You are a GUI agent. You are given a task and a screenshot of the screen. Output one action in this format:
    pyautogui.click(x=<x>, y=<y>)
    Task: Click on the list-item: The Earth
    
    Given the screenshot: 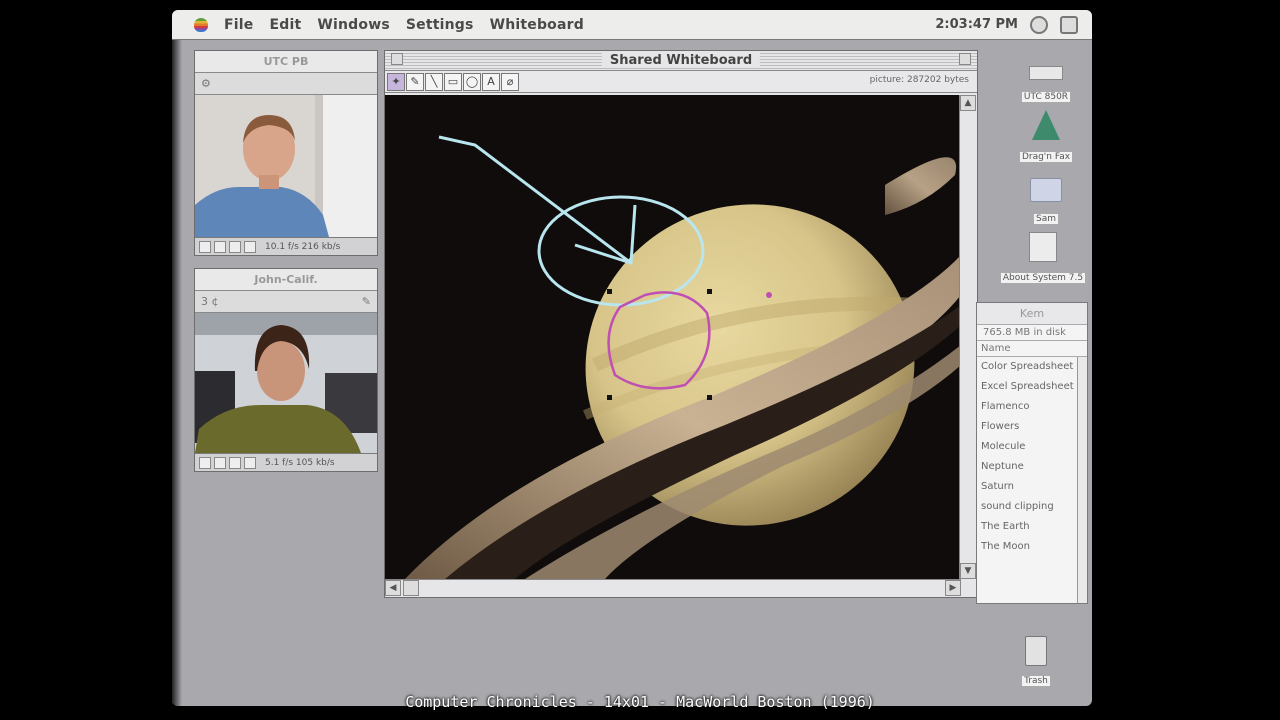 What is the action you would take?
    pyautogui.click(x=1032, y=527)
    